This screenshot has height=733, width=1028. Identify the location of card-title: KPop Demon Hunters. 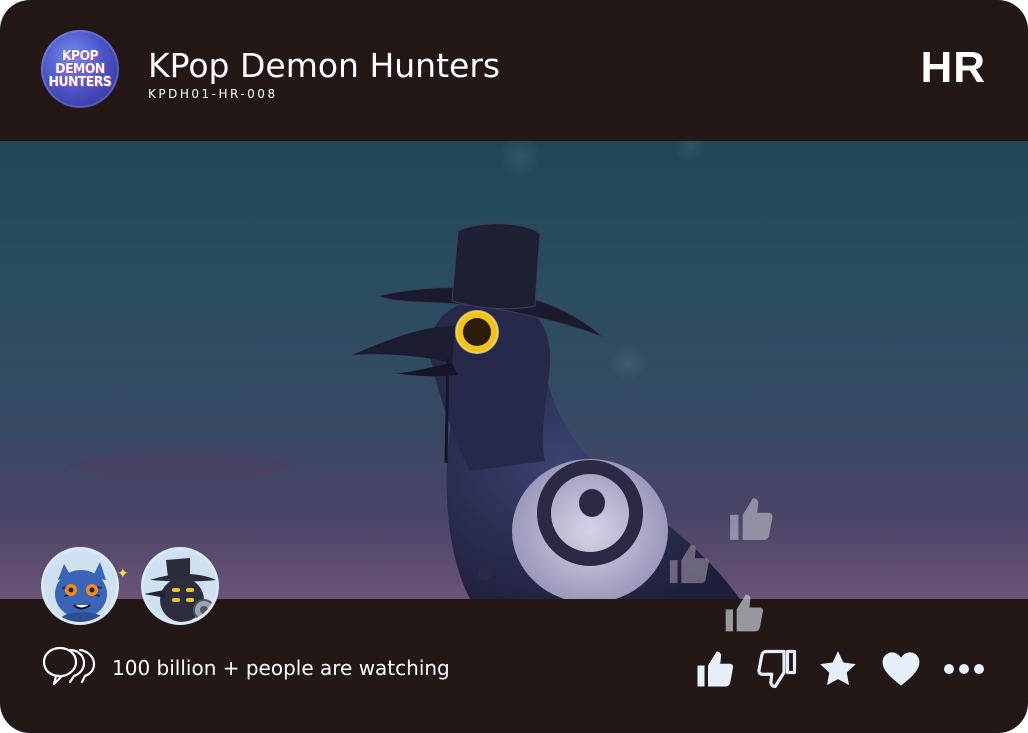
(324, 65).